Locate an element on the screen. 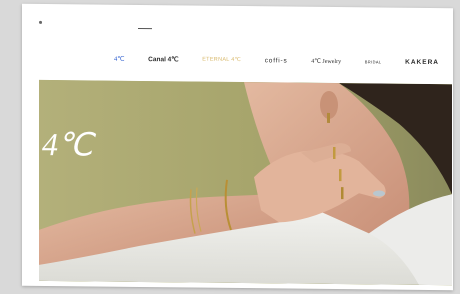 This screenshot has width=460, height=294. hero-brand-logo: 4℃ is located at coordinates (67, 144).